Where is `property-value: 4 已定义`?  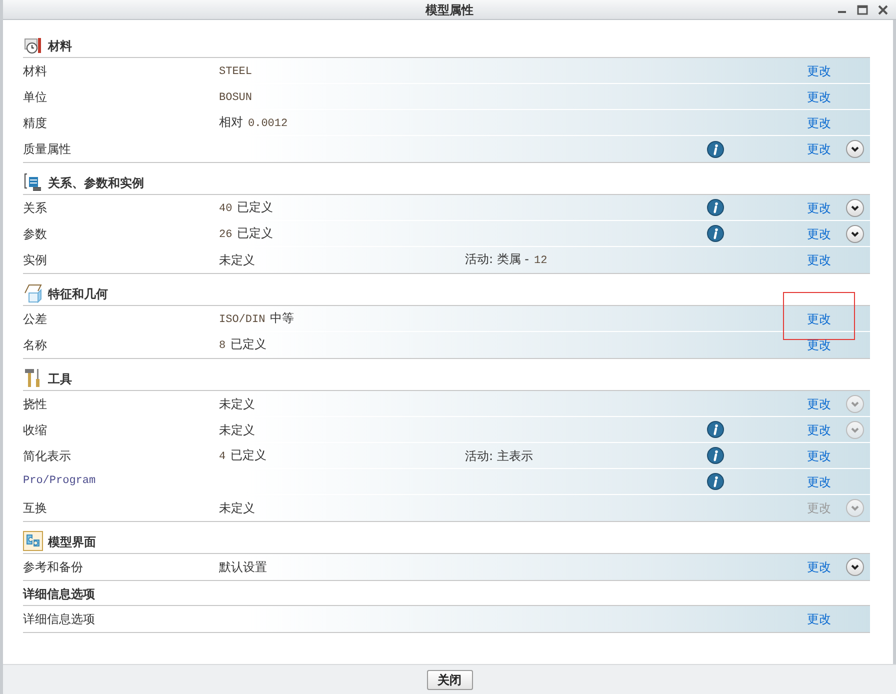
property-value: 4 已定义 is located at coordinates (243, 455).